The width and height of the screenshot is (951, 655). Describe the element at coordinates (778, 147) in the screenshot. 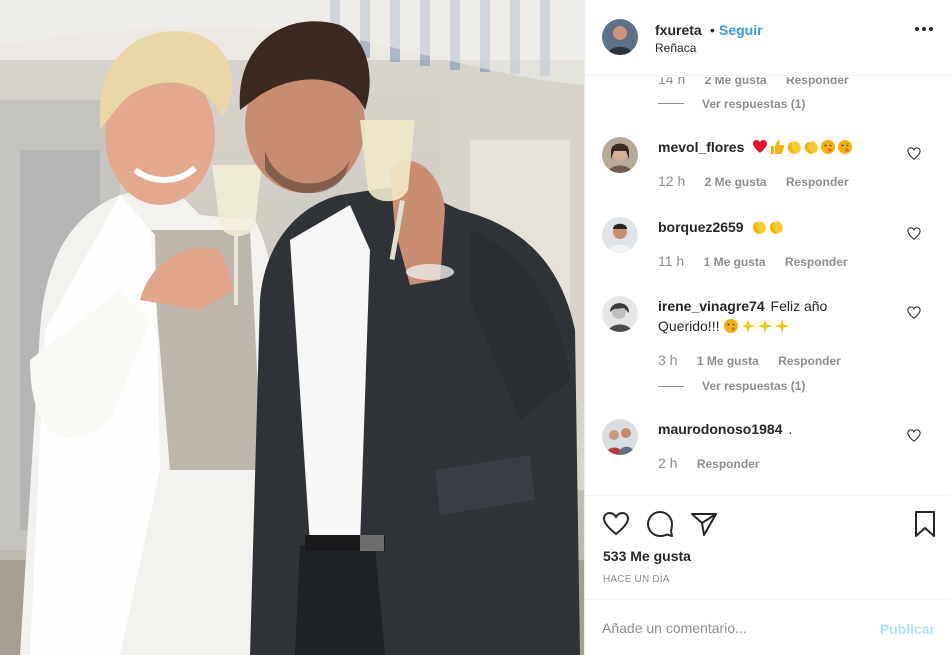

I see `thumbs-up-emoji` at that location.